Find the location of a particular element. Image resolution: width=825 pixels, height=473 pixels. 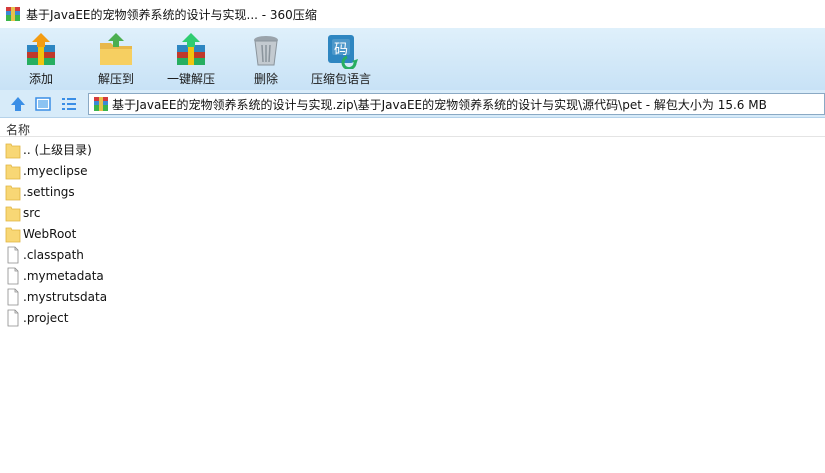

extract-to-button: 解压到 is located at coordinates (116, 59).